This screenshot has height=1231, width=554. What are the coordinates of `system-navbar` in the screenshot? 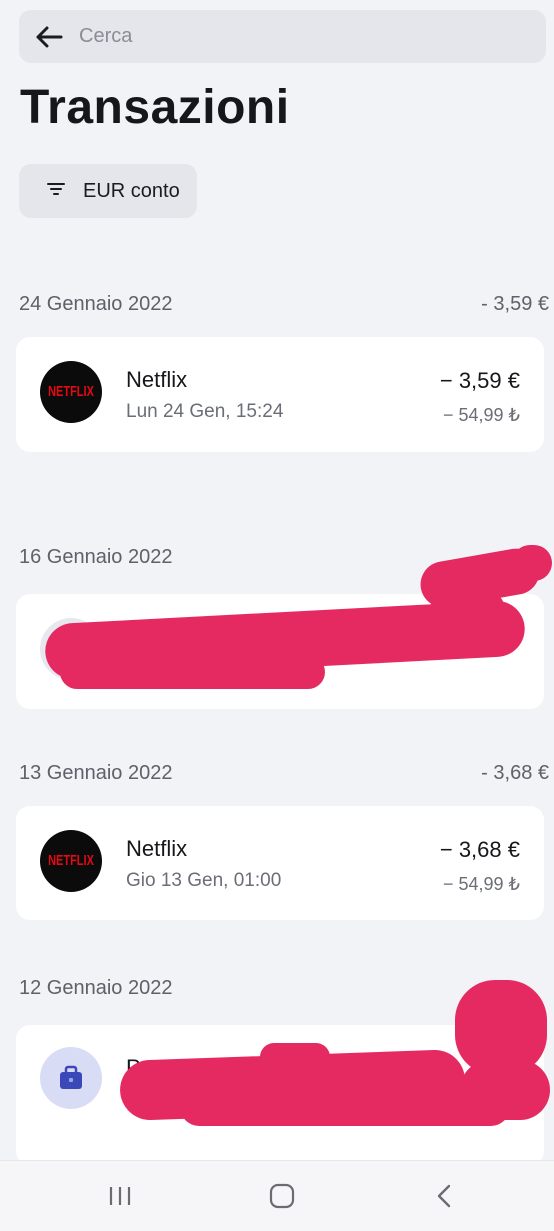 It's located at (277, 1195).